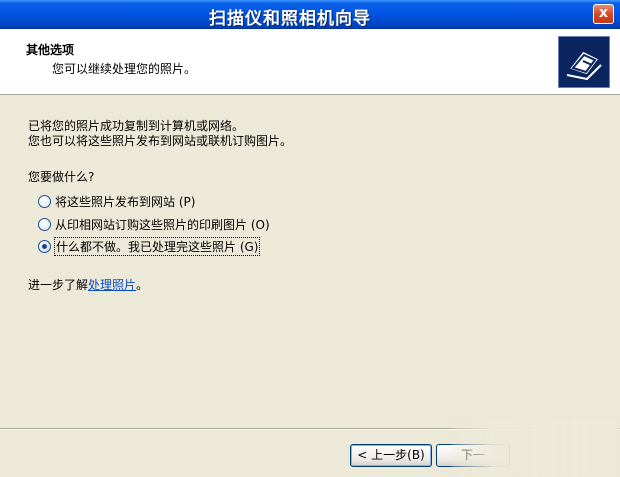  I want to click on option-publish: 将这些照片发布到网站 (P), so click(116, 201).